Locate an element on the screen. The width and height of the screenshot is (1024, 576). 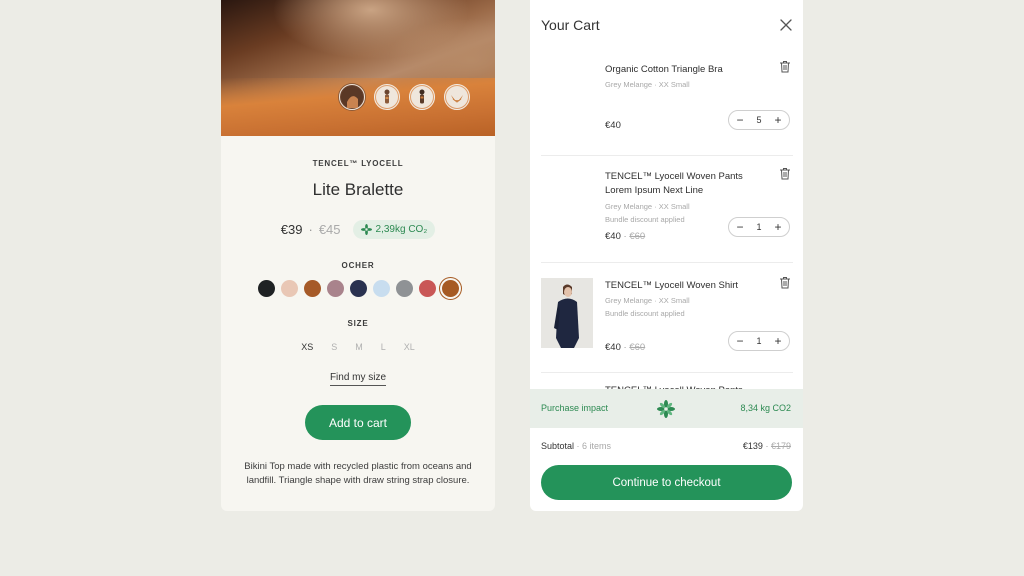
swatch-black is located at coordinates (266, 288).